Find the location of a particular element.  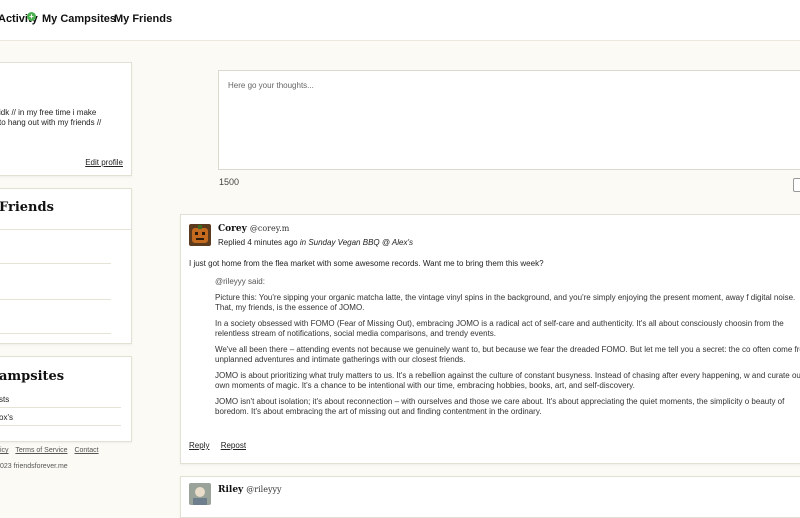

bio-line: idk // in my free time i make is located at coordinates (48, 112).